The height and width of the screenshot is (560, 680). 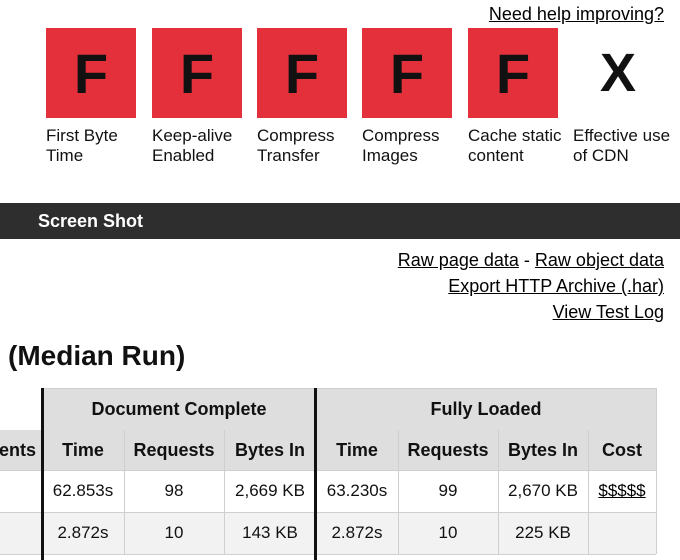 I want to click on table-cell: 63.230s, so click(x=357, y=490).